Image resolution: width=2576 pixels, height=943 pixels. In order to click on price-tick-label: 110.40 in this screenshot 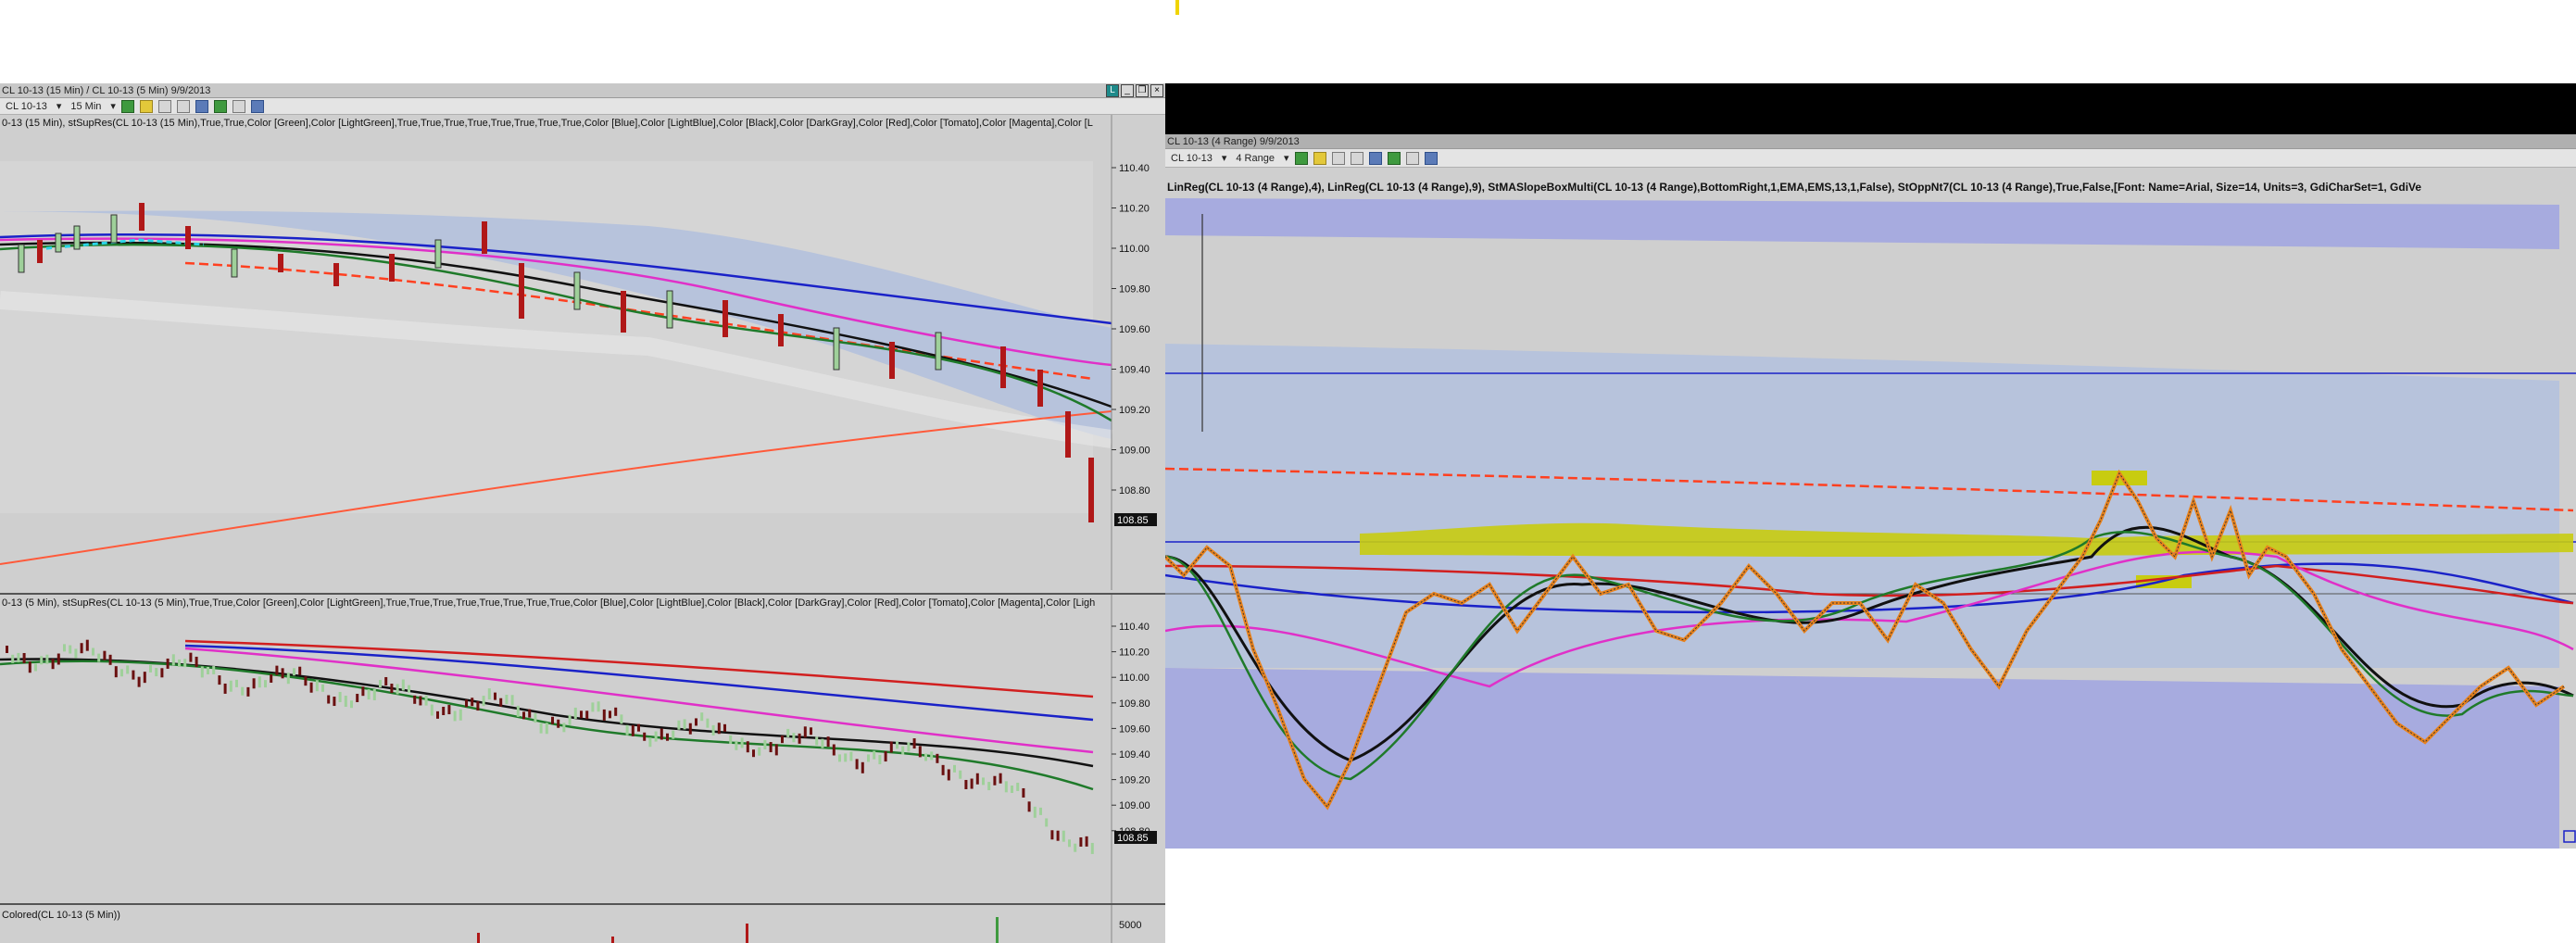, I will do `click(1134, 627)`.